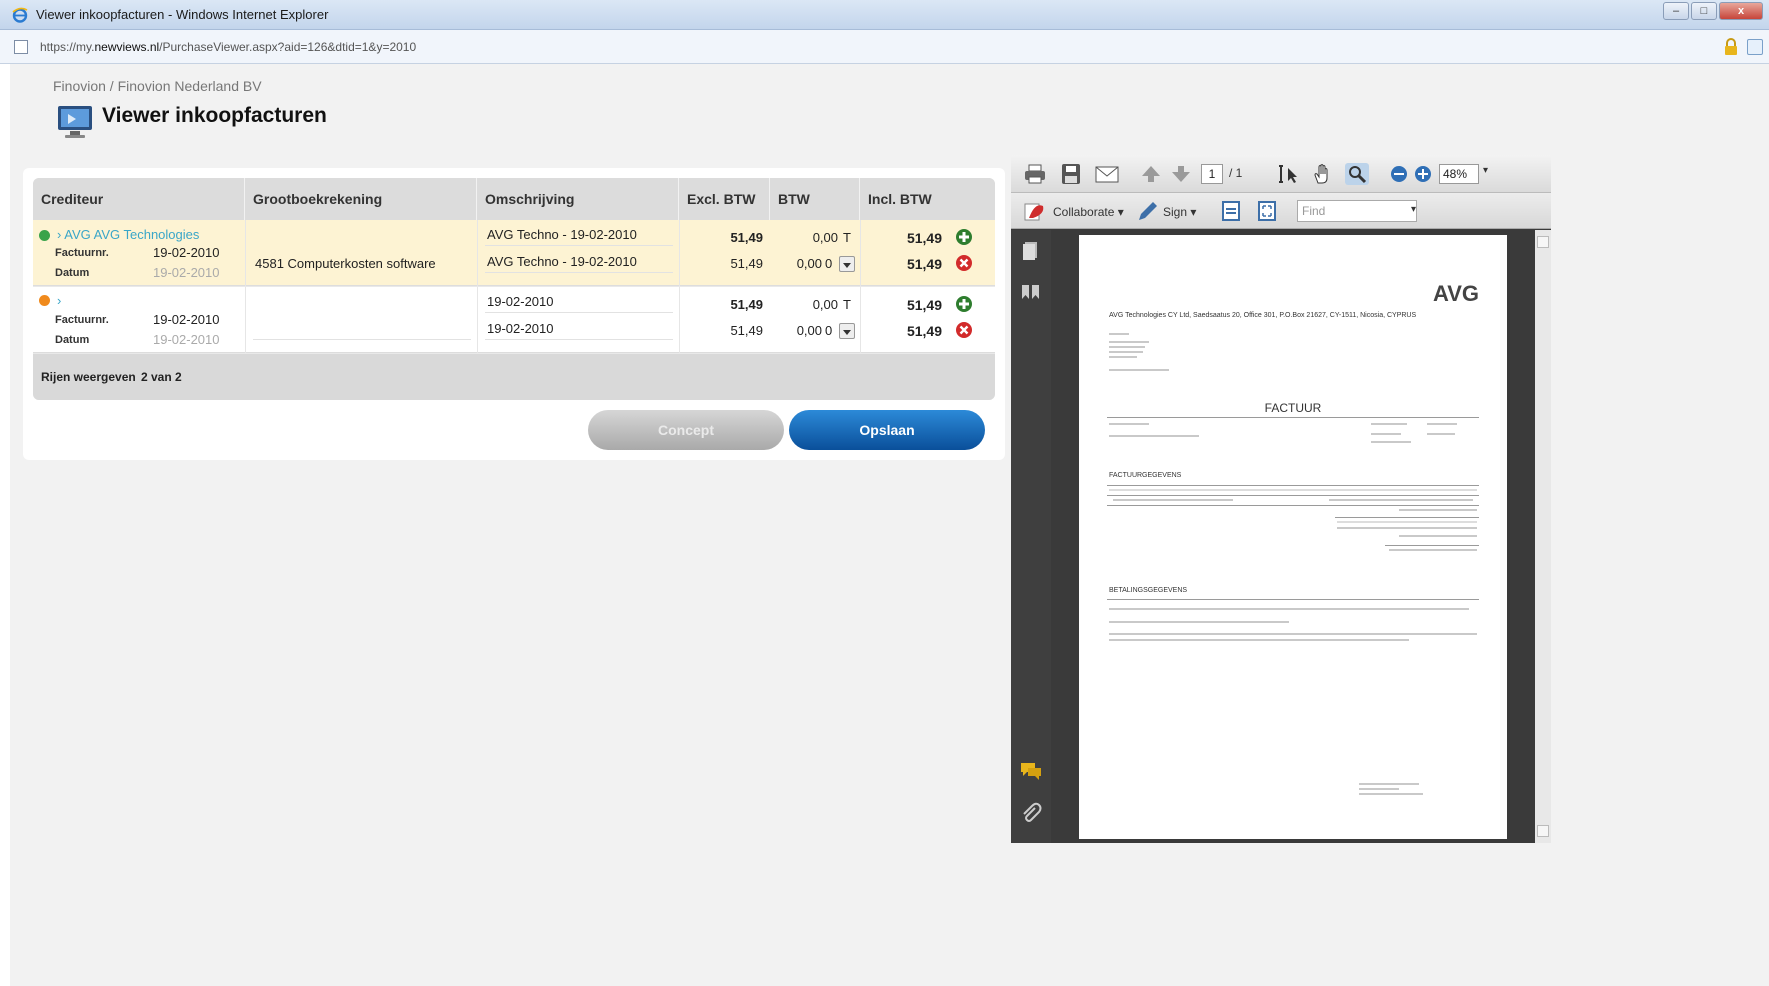  Describe the element at coordinates (1231, 211) in the screenshot. I see `fit-width-icon` at that location.